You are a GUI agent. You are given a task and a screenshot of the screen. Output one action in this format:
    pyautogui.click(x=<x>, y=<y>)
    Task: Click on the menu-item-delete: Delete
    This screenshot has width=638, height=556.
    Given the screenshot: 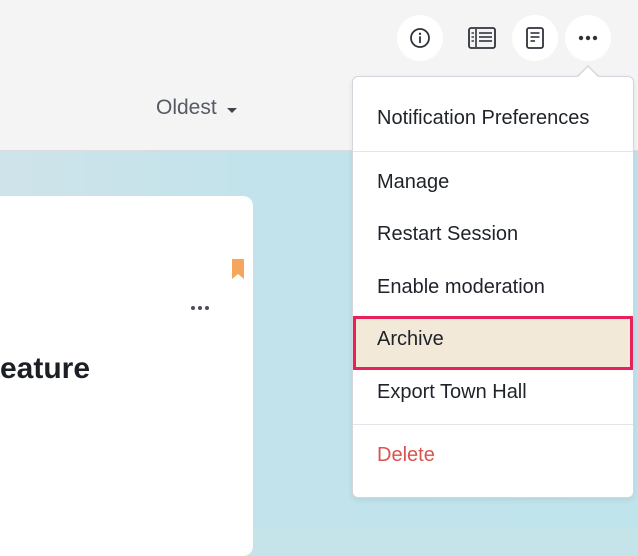 What is the action you would take?
    pyautogui.click(x=406, y=455)
    